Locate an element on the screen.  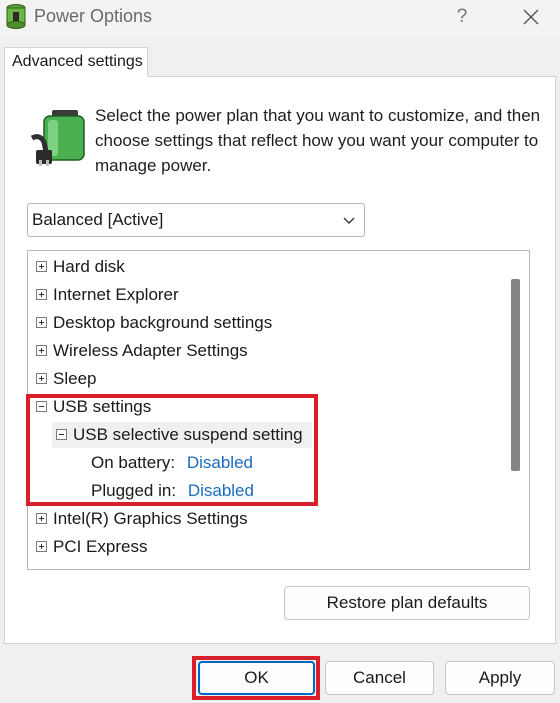
tree-scrollbar is located at coordinates (520, 410).